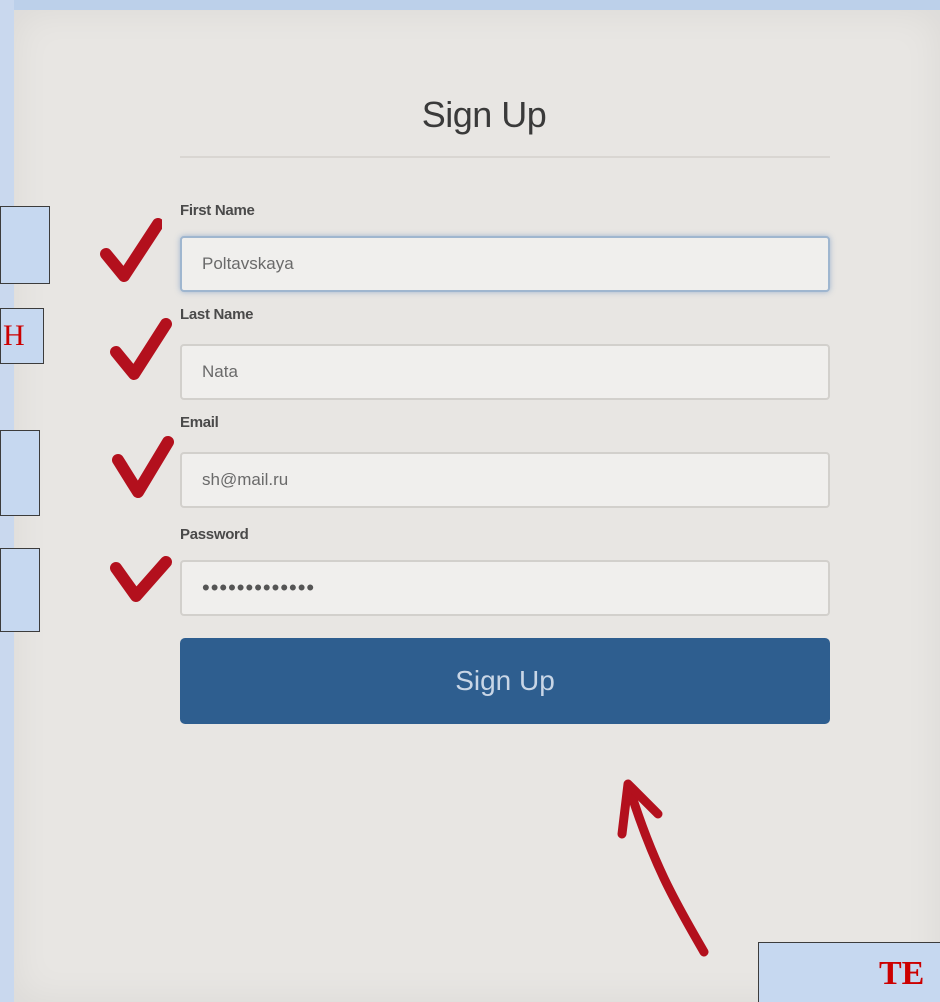  Describe the element at coordinates (484, 114) in the screenshot. I see `page-title: Sign Up` at that location.